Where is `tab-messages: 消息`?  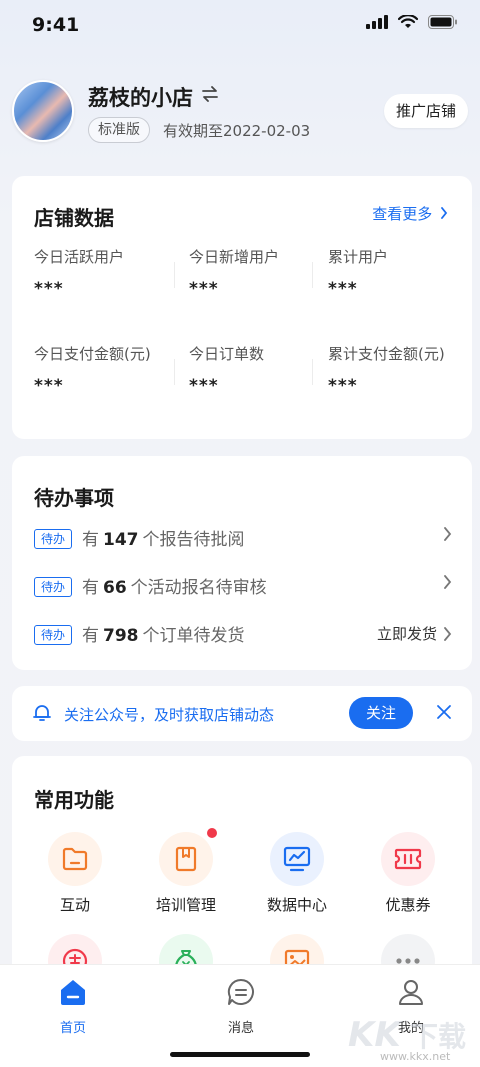 tab-messages: 消息 is located at coordinates (241, 1006).